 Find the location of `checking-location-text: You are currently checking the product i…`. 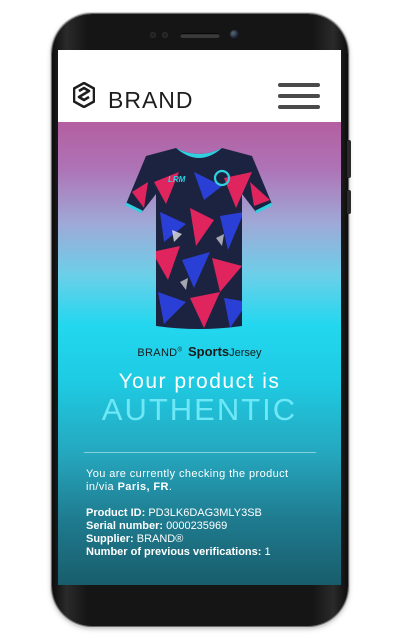

checking-location-text: You are currently checking the product i… is located at coordinates (201, 481).